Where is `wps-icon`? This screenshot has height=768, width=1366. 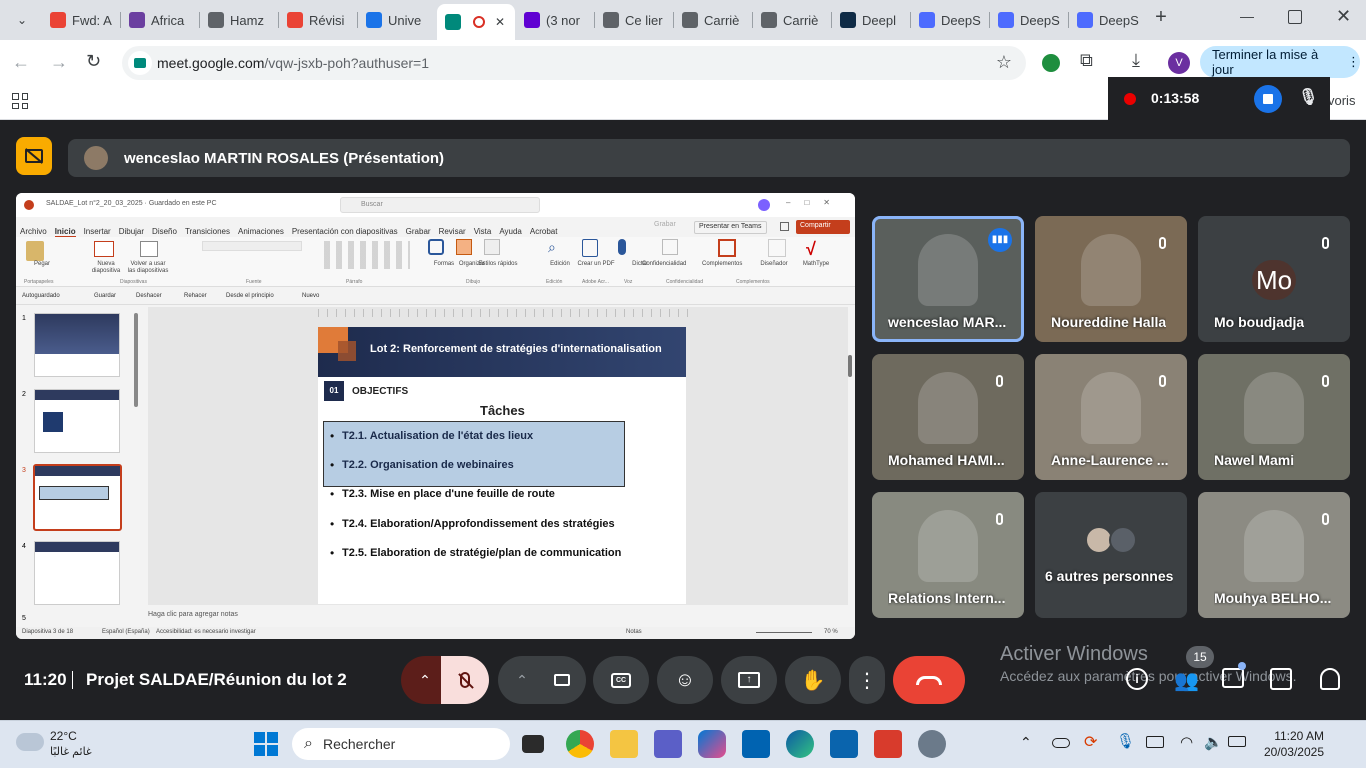
wps-icon is located at coordinates (888, 744).